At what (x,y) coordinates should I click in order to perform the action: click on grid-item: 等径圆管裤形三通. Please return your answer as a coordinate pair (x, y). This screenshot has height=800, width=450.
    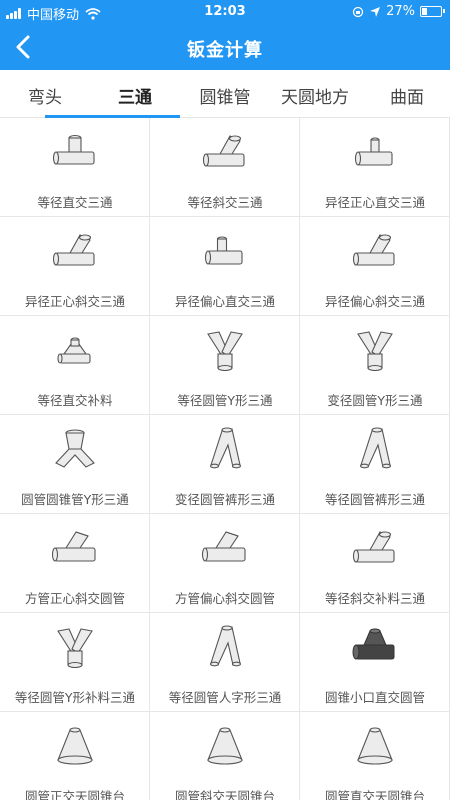
    Looking at the image, I should click on (375, 464).